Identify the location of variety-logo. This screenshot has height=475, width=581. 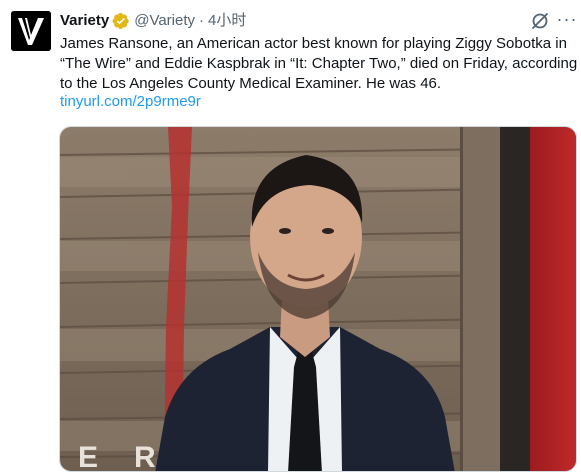
(31, 31).